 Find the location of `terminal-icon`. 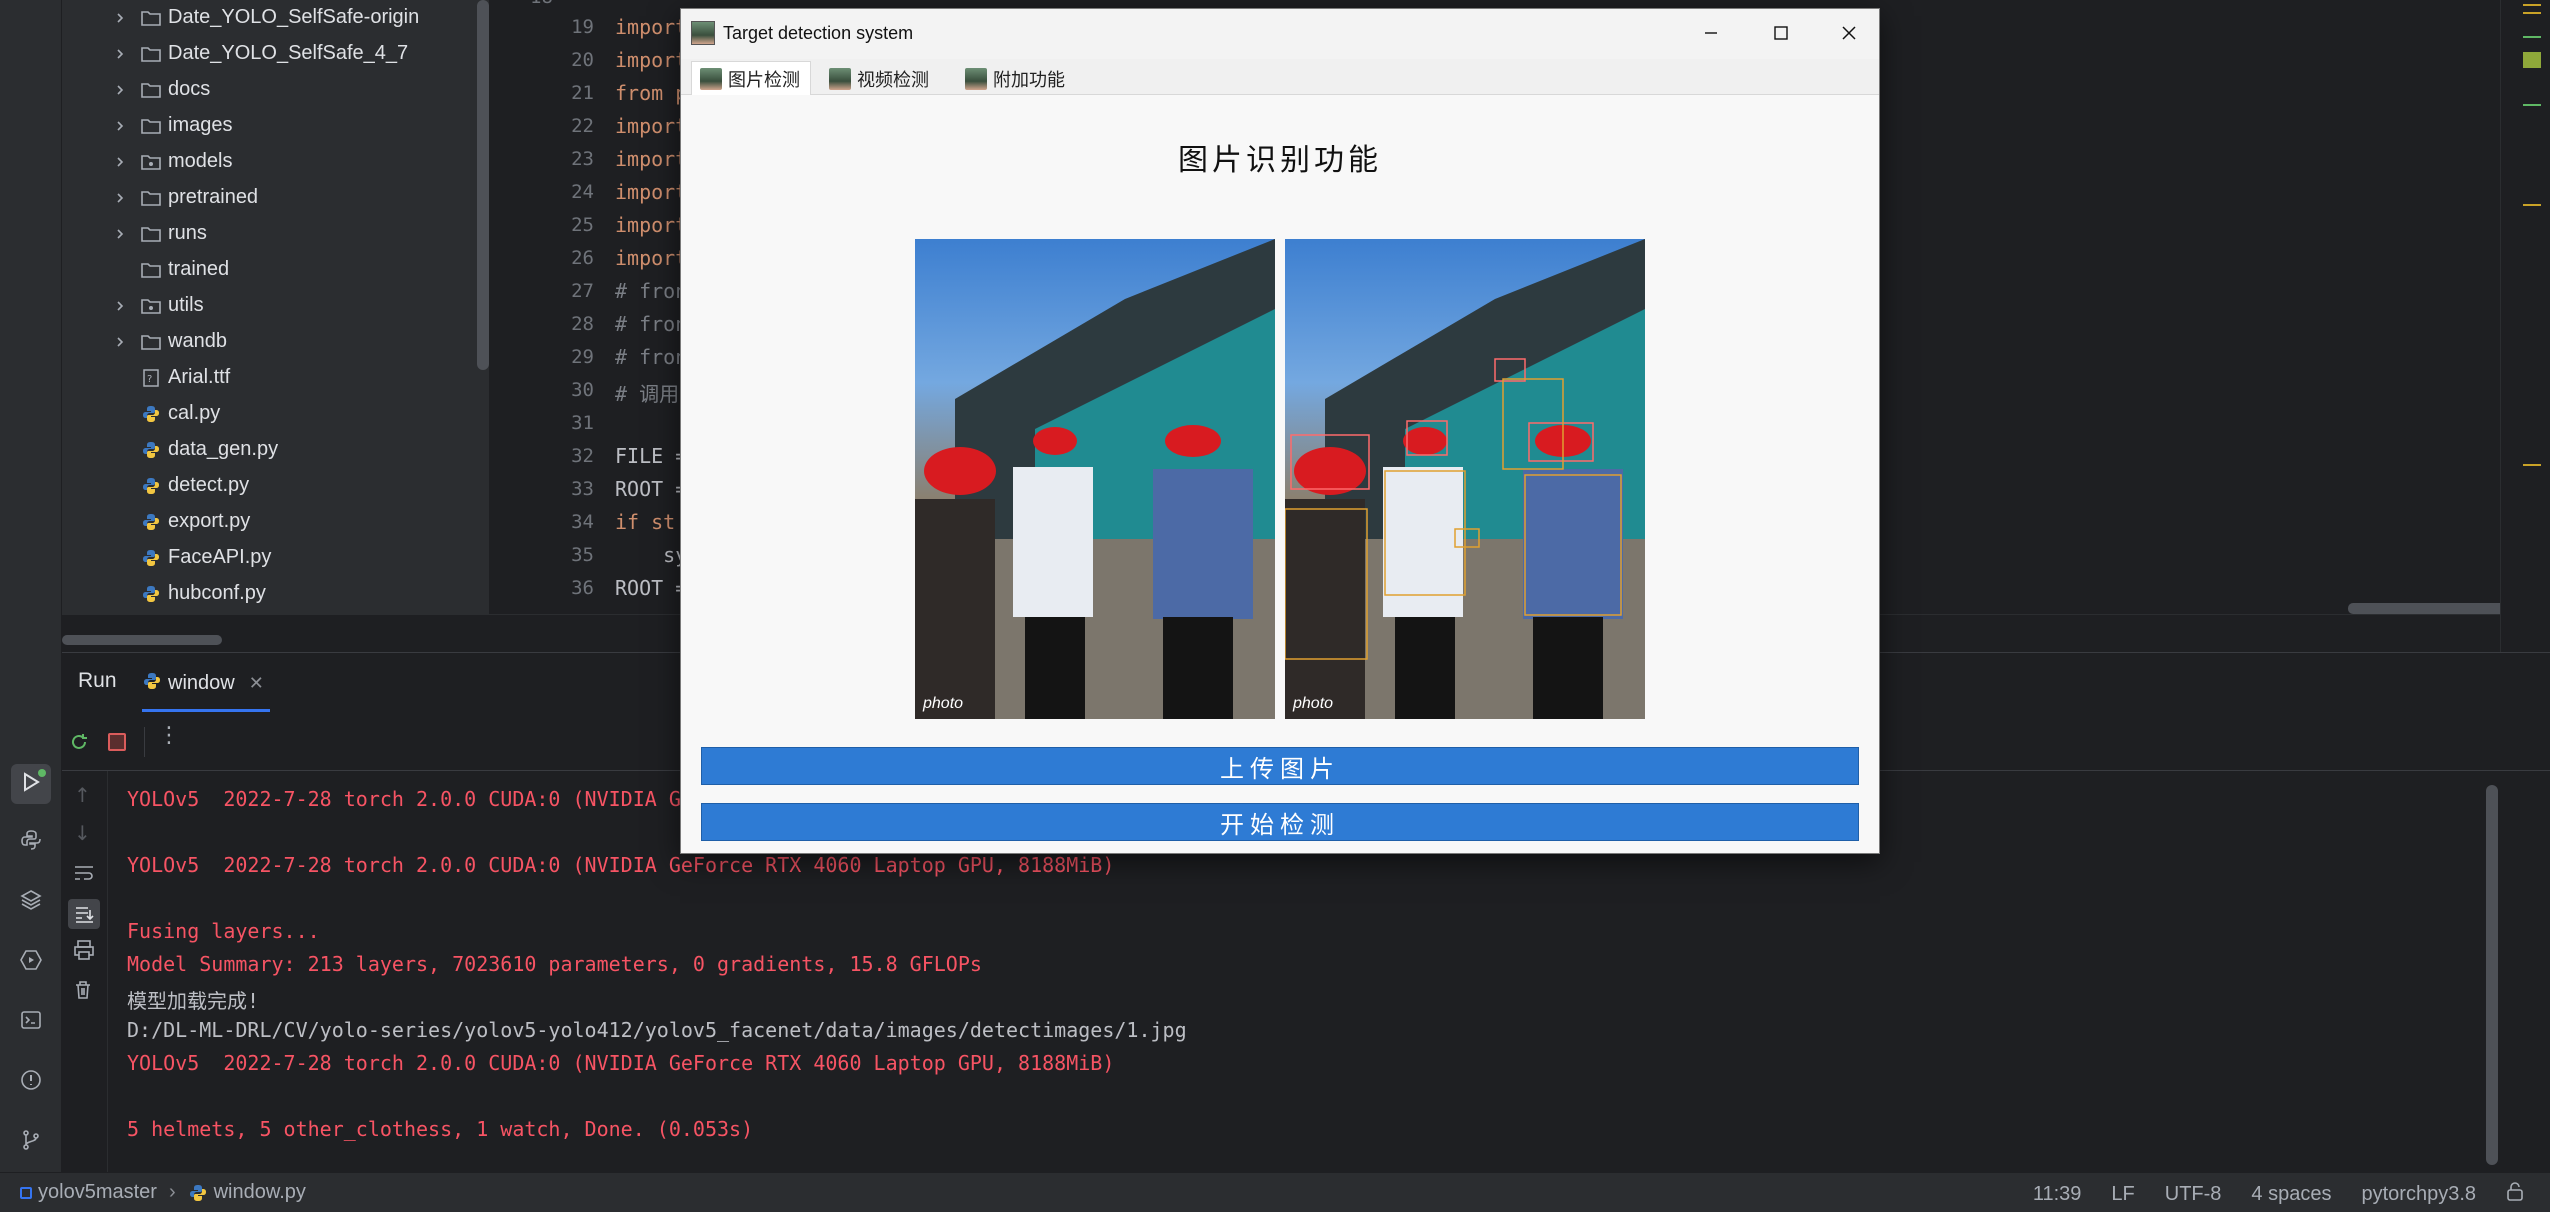

terminal-icon is located at coordinates (31, 1022).